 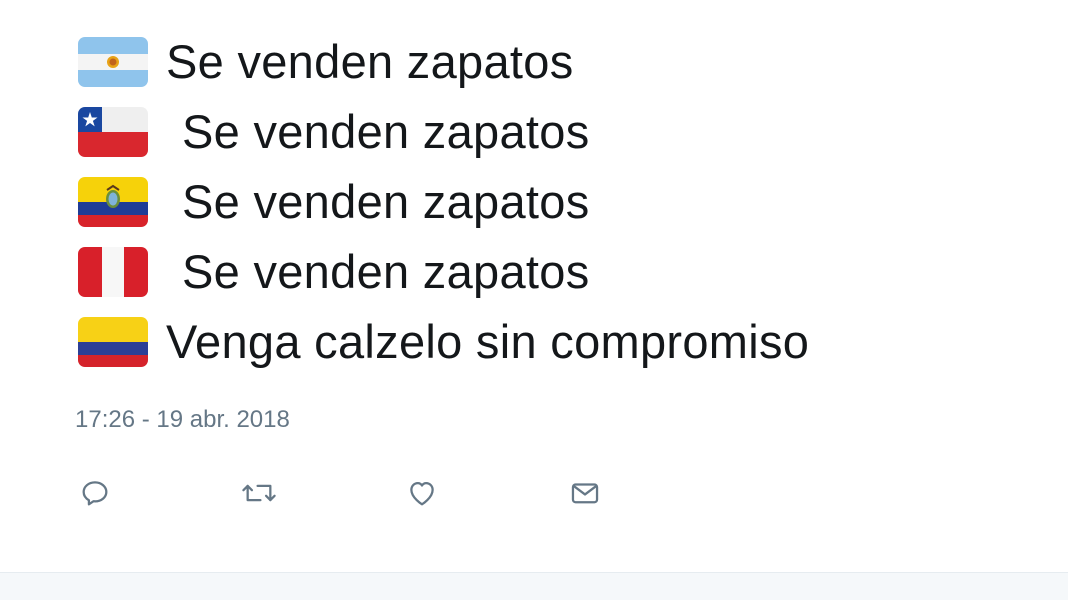 I want to click on tweet-line-2: Se venden zapatos, so click(x=334, y=132).